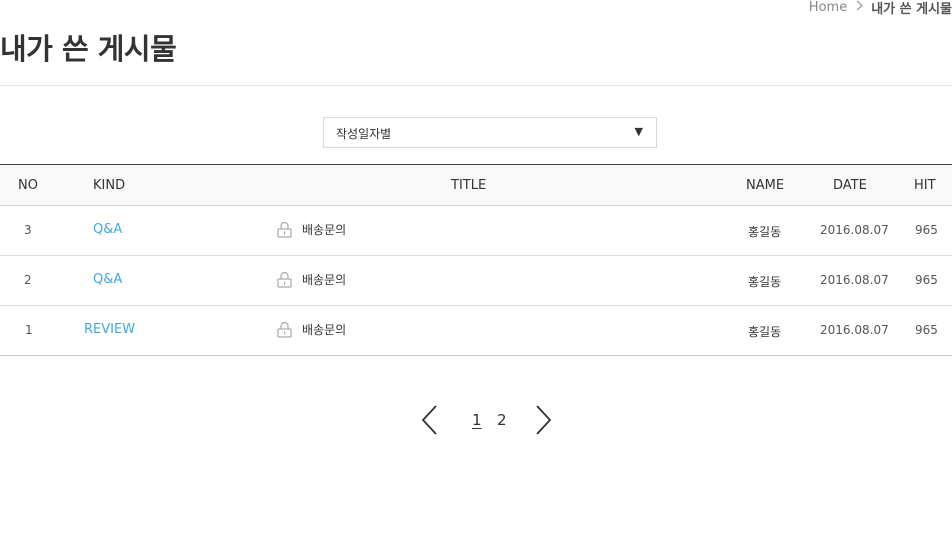  I want to click on prev-page-button, so click(430, 420).